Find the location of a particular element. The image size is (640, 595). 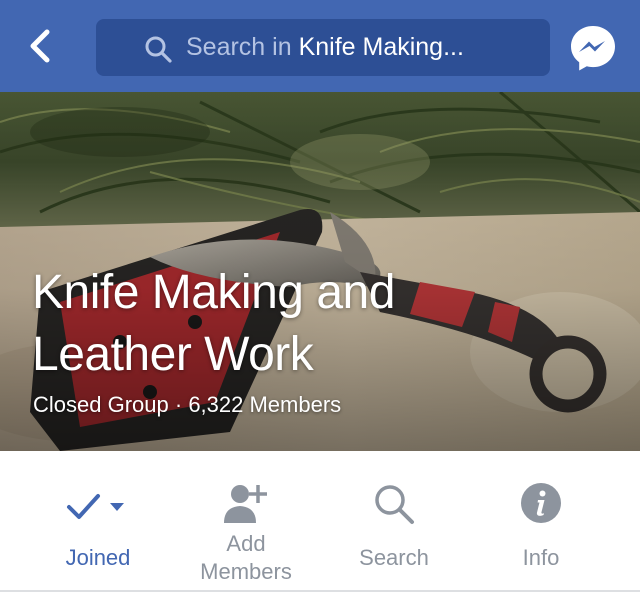

group-privacy: Closed Group is located at coordinates (101, 404).